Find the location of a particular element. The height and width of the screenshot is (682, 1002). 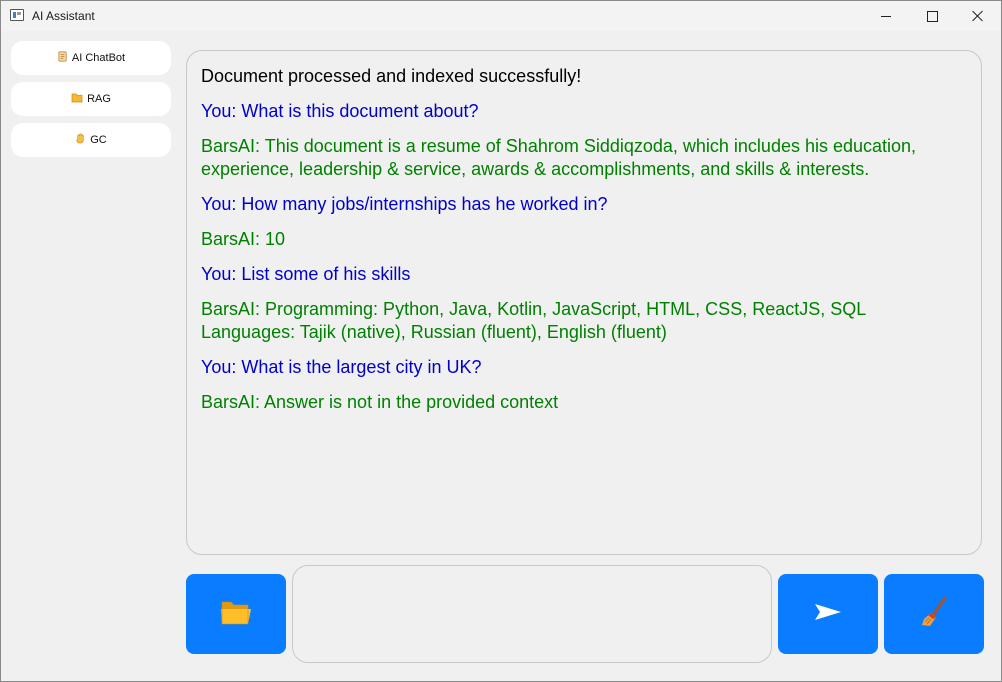

sidebar-item-ai-chatbot: AI ChatBot is located at coordinates (91, 58).